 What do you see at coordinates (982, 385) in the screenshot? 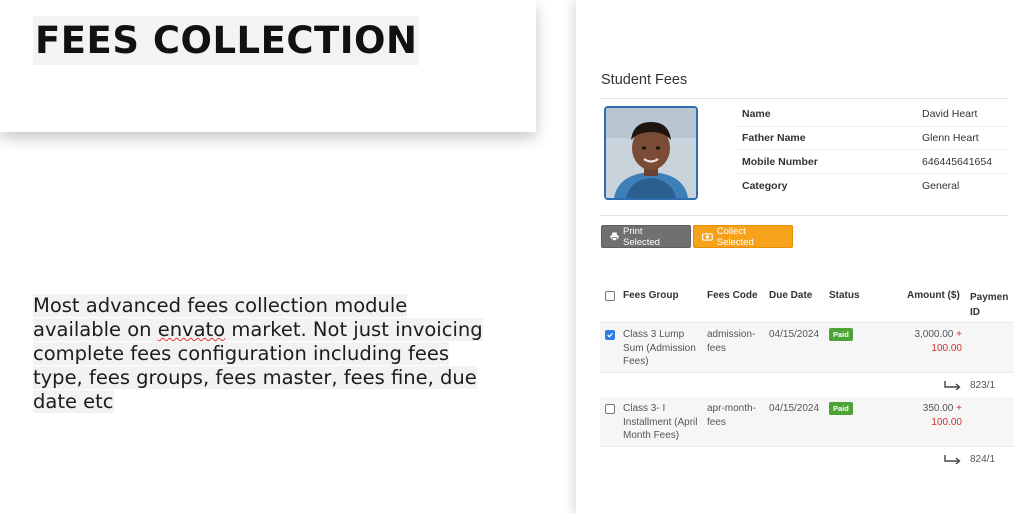
I see `payment-id: 823/1` at bounding box center [982, 385].